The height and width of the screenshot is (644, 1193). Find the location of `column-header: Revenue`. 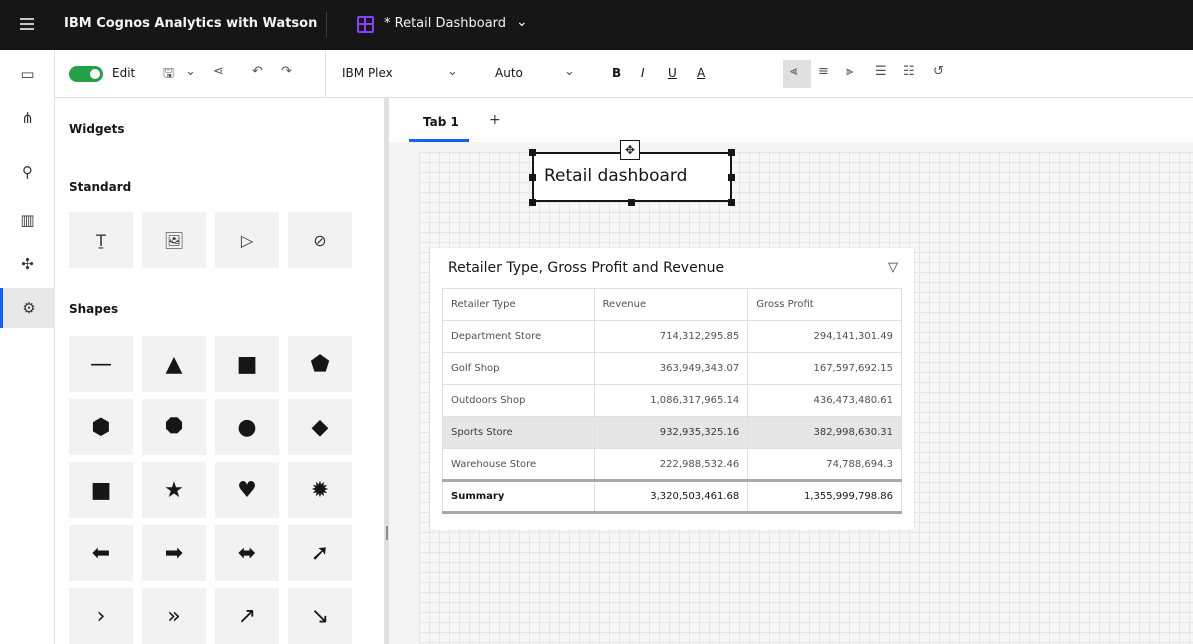

column-header: Revenue is located at coordinates (671, 304).